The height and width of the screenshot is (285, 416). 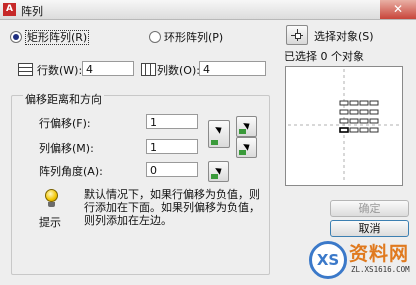 I want to click on selection-status: 已选择 0 个对象, so click(x=324, y=56).